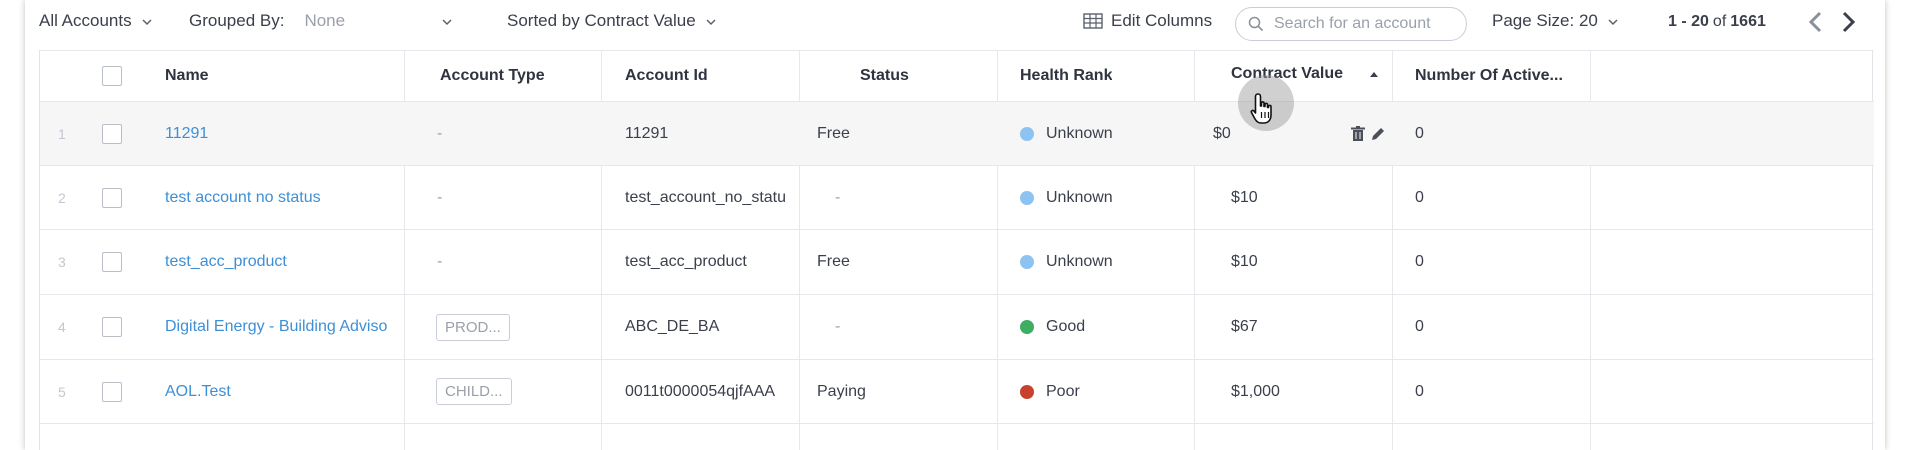 This screenshot has height=450, width=1911. Describe the element at coordinates (1545, 20) in the screenshot. I see `page-size-label: Page Size: 20` at that location.